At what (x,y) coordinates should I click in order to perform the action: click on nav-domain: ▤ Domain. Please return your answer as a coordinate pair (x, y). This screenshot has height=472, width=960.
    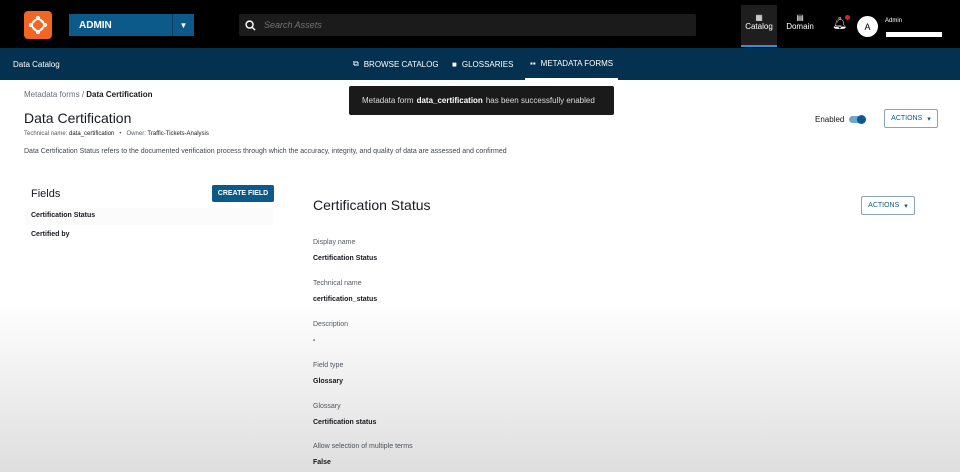
    Looking at the image, I should click on (800, 26).